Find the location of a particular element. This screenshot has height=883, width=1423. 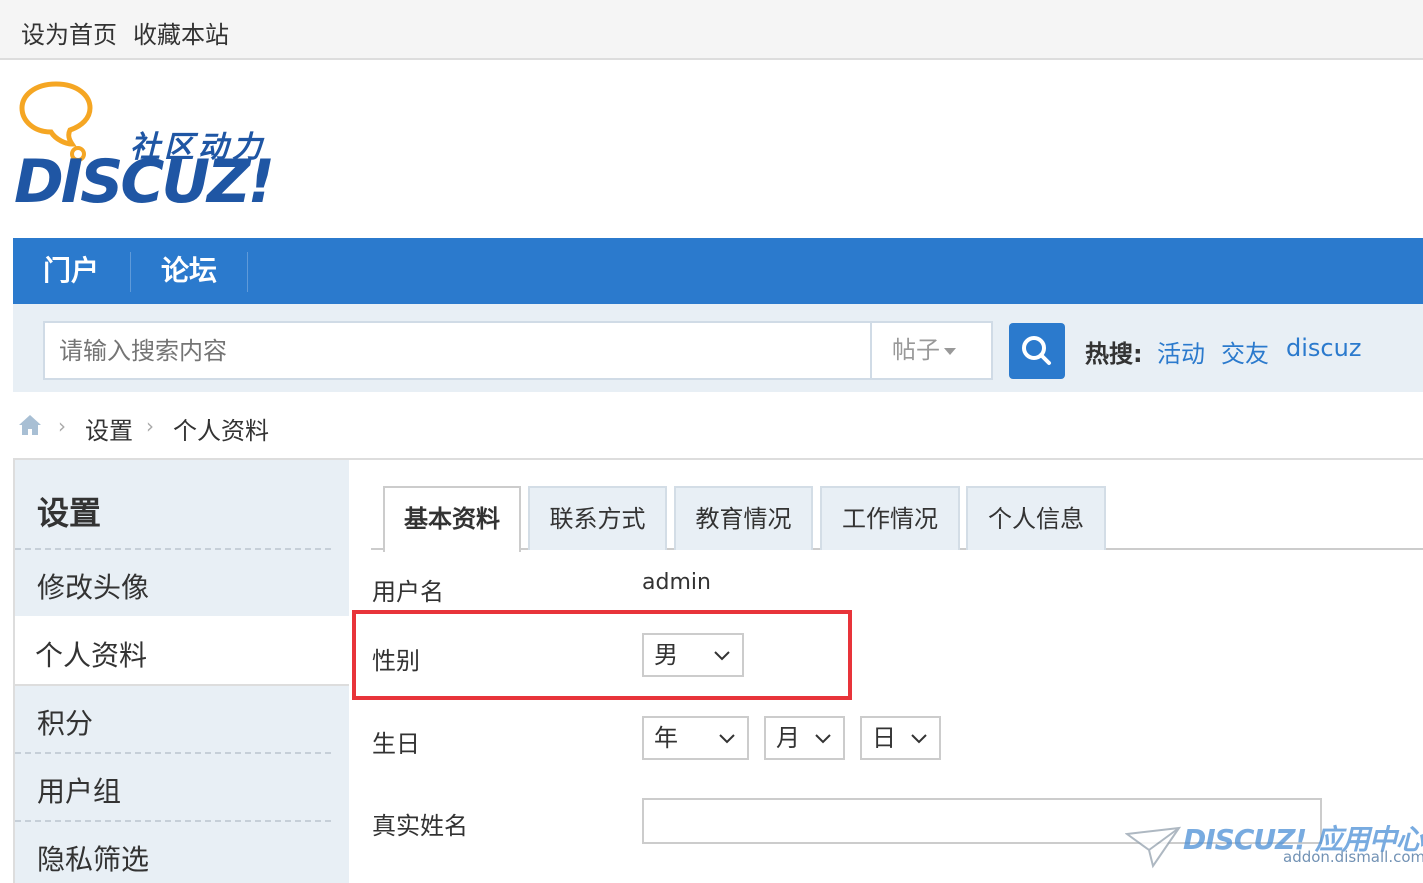

watermark-url: addon.dismall.com is located at coordinates (1353, 857).